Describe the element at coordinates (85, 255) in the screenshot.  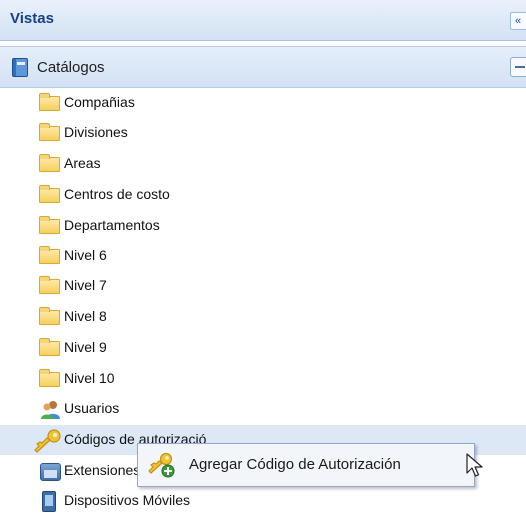
I see `tree-item-label: Nivel 6` at that location.